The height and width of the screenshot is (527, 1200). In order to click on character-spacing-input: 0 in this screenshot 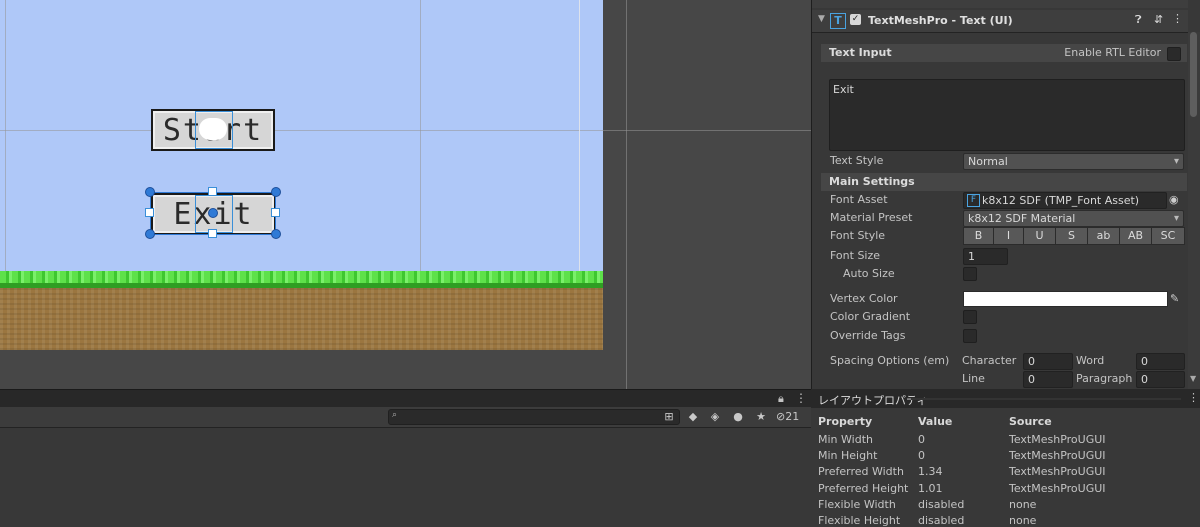, I will do `click(1048, 361)`.